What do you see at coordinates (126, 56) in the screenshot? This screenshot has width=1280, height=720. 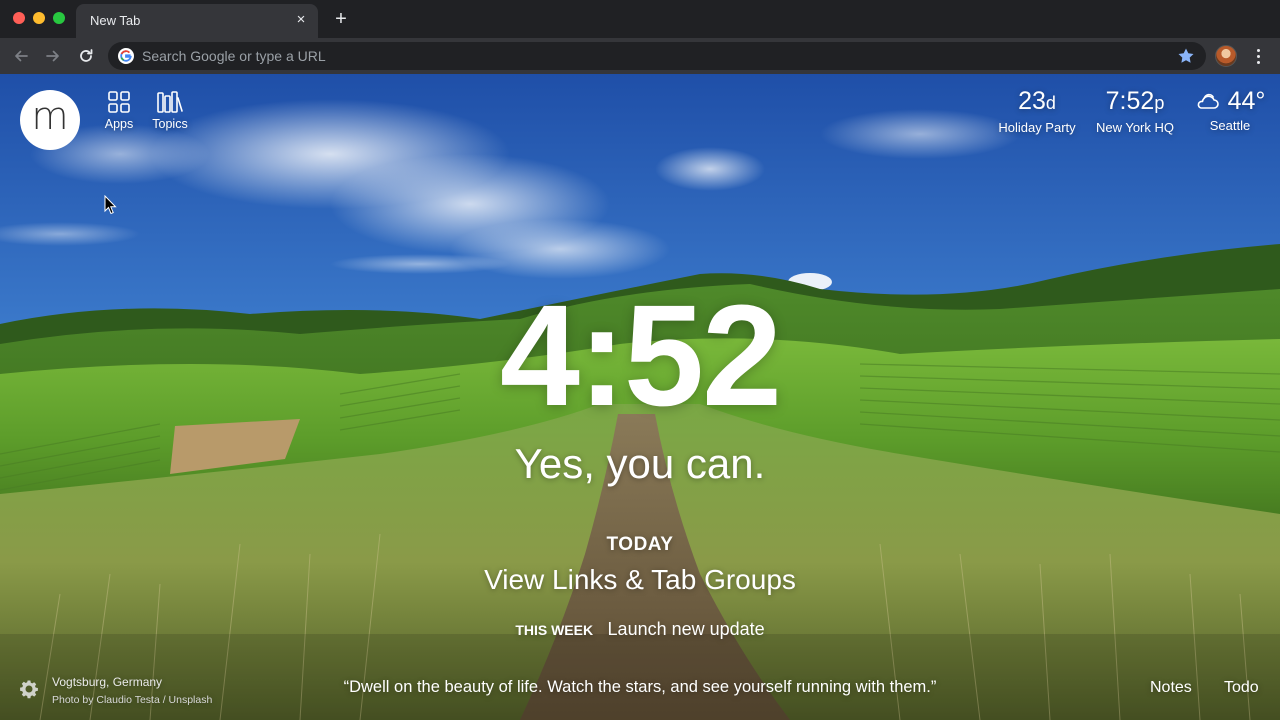 I see `google-logo-icon` at bounding box center [126, 56].